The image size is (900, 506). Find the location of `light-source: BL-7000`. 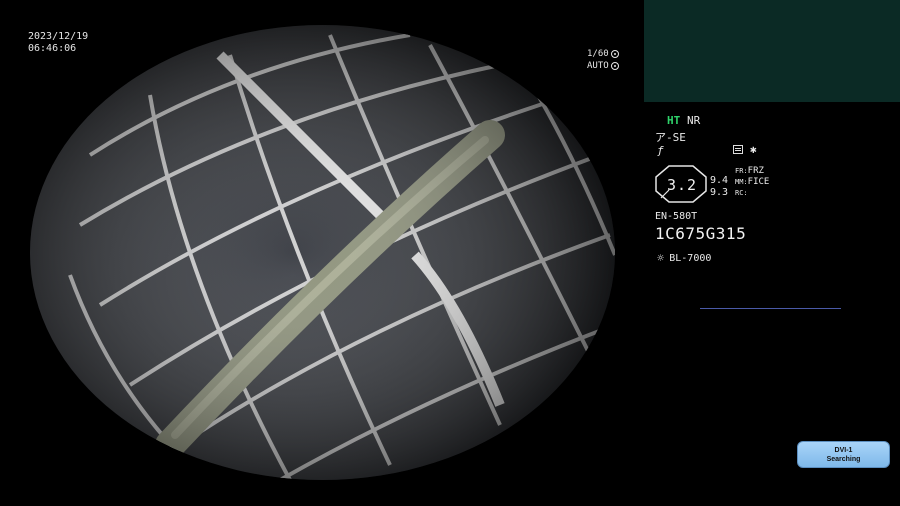

light-source: BL-7000 is located at coordinates (690, 258).